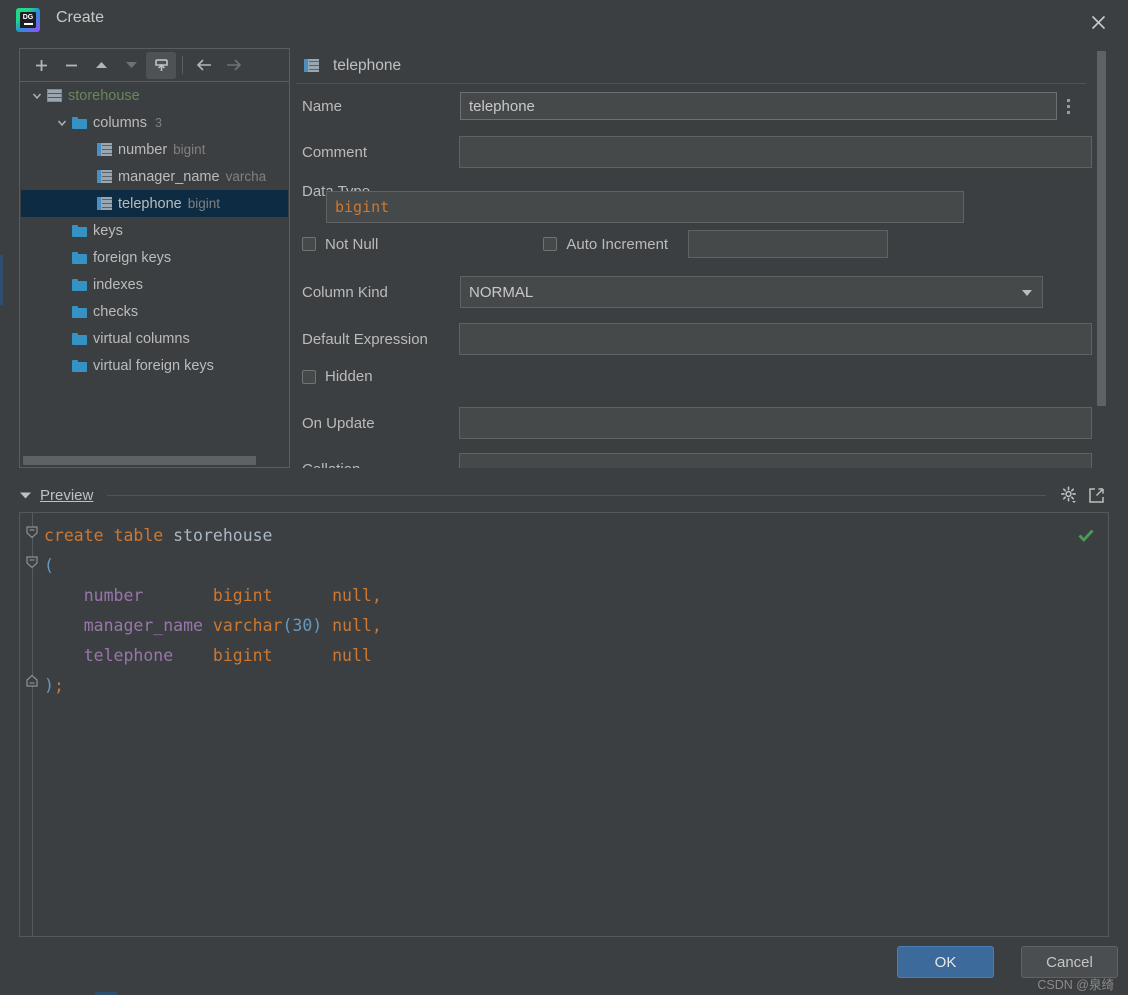 Image resolution: width=1128 pixels, height=995 pixels. I want to click on external-link-icon, so click(1096, 495).